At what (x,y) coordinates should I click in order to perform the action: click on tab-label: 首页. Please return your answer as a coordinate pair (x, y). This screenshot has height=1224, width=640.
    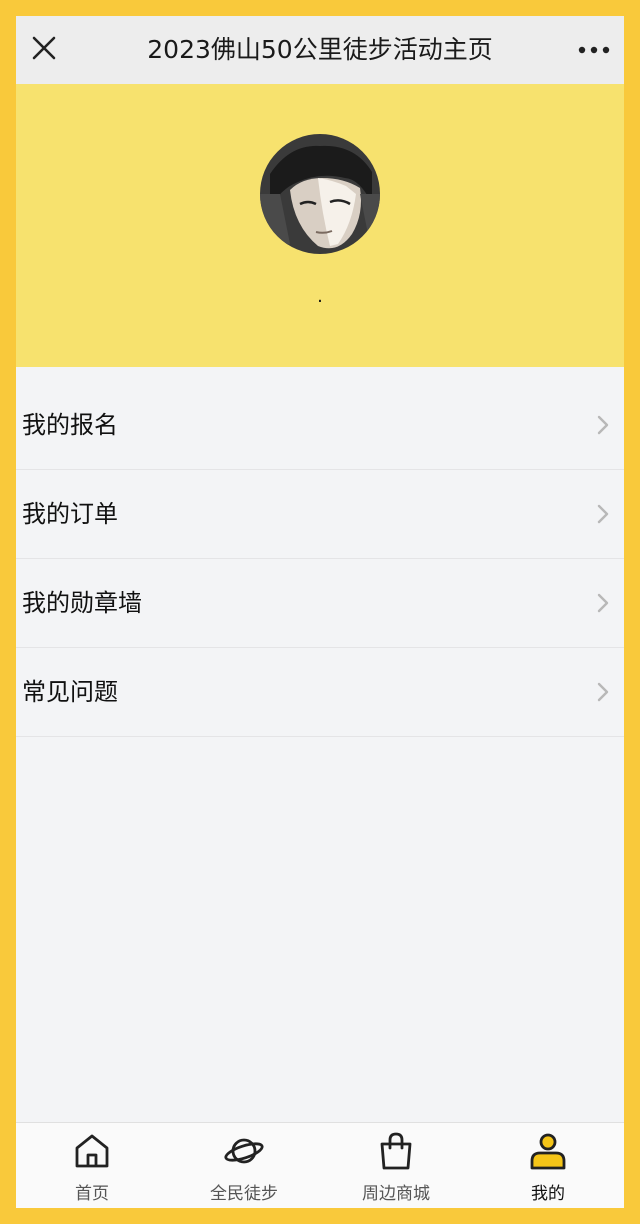
    Looking at the image, I should click on (92, 1194).